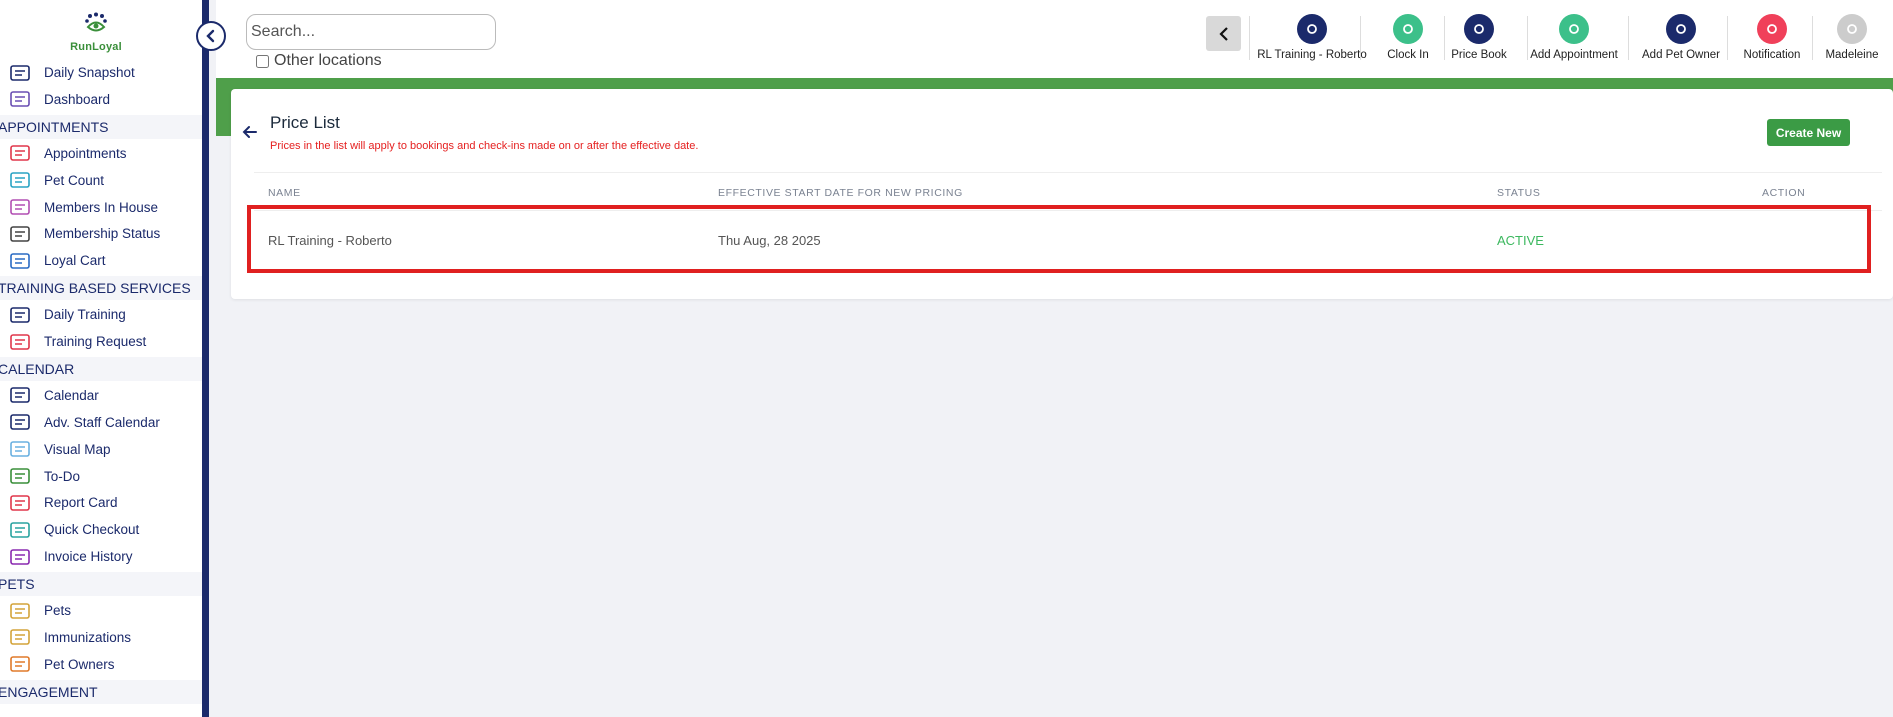  I want to click on sidebar-item-adv-staff-calendar: Adv. Staff Calendar, so click(80, 422).